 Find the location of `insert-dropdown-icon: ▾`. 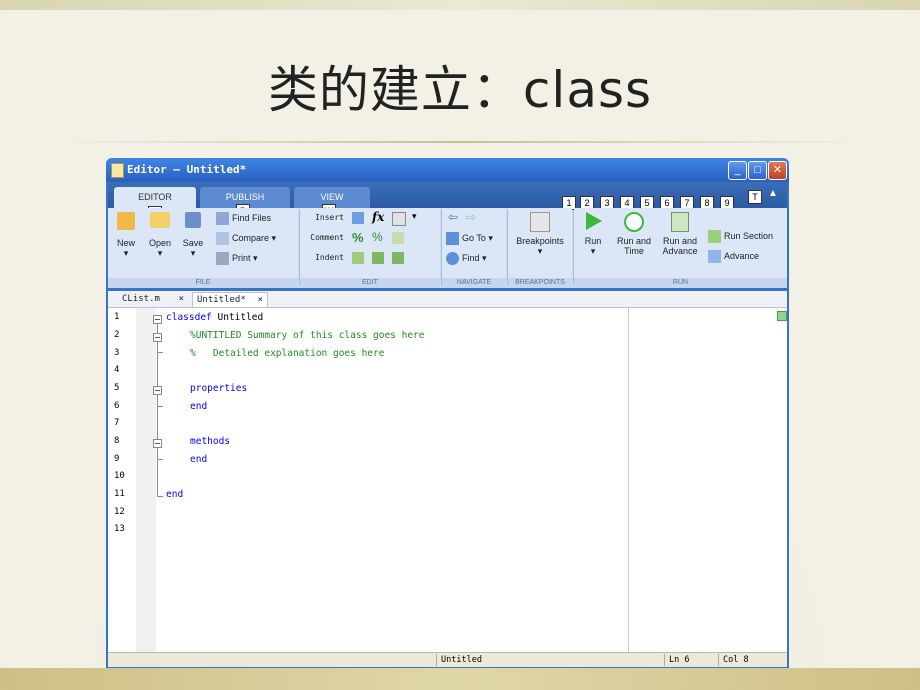

insert-dropdown-icon: ▾ is located at coordinates (414, 216).